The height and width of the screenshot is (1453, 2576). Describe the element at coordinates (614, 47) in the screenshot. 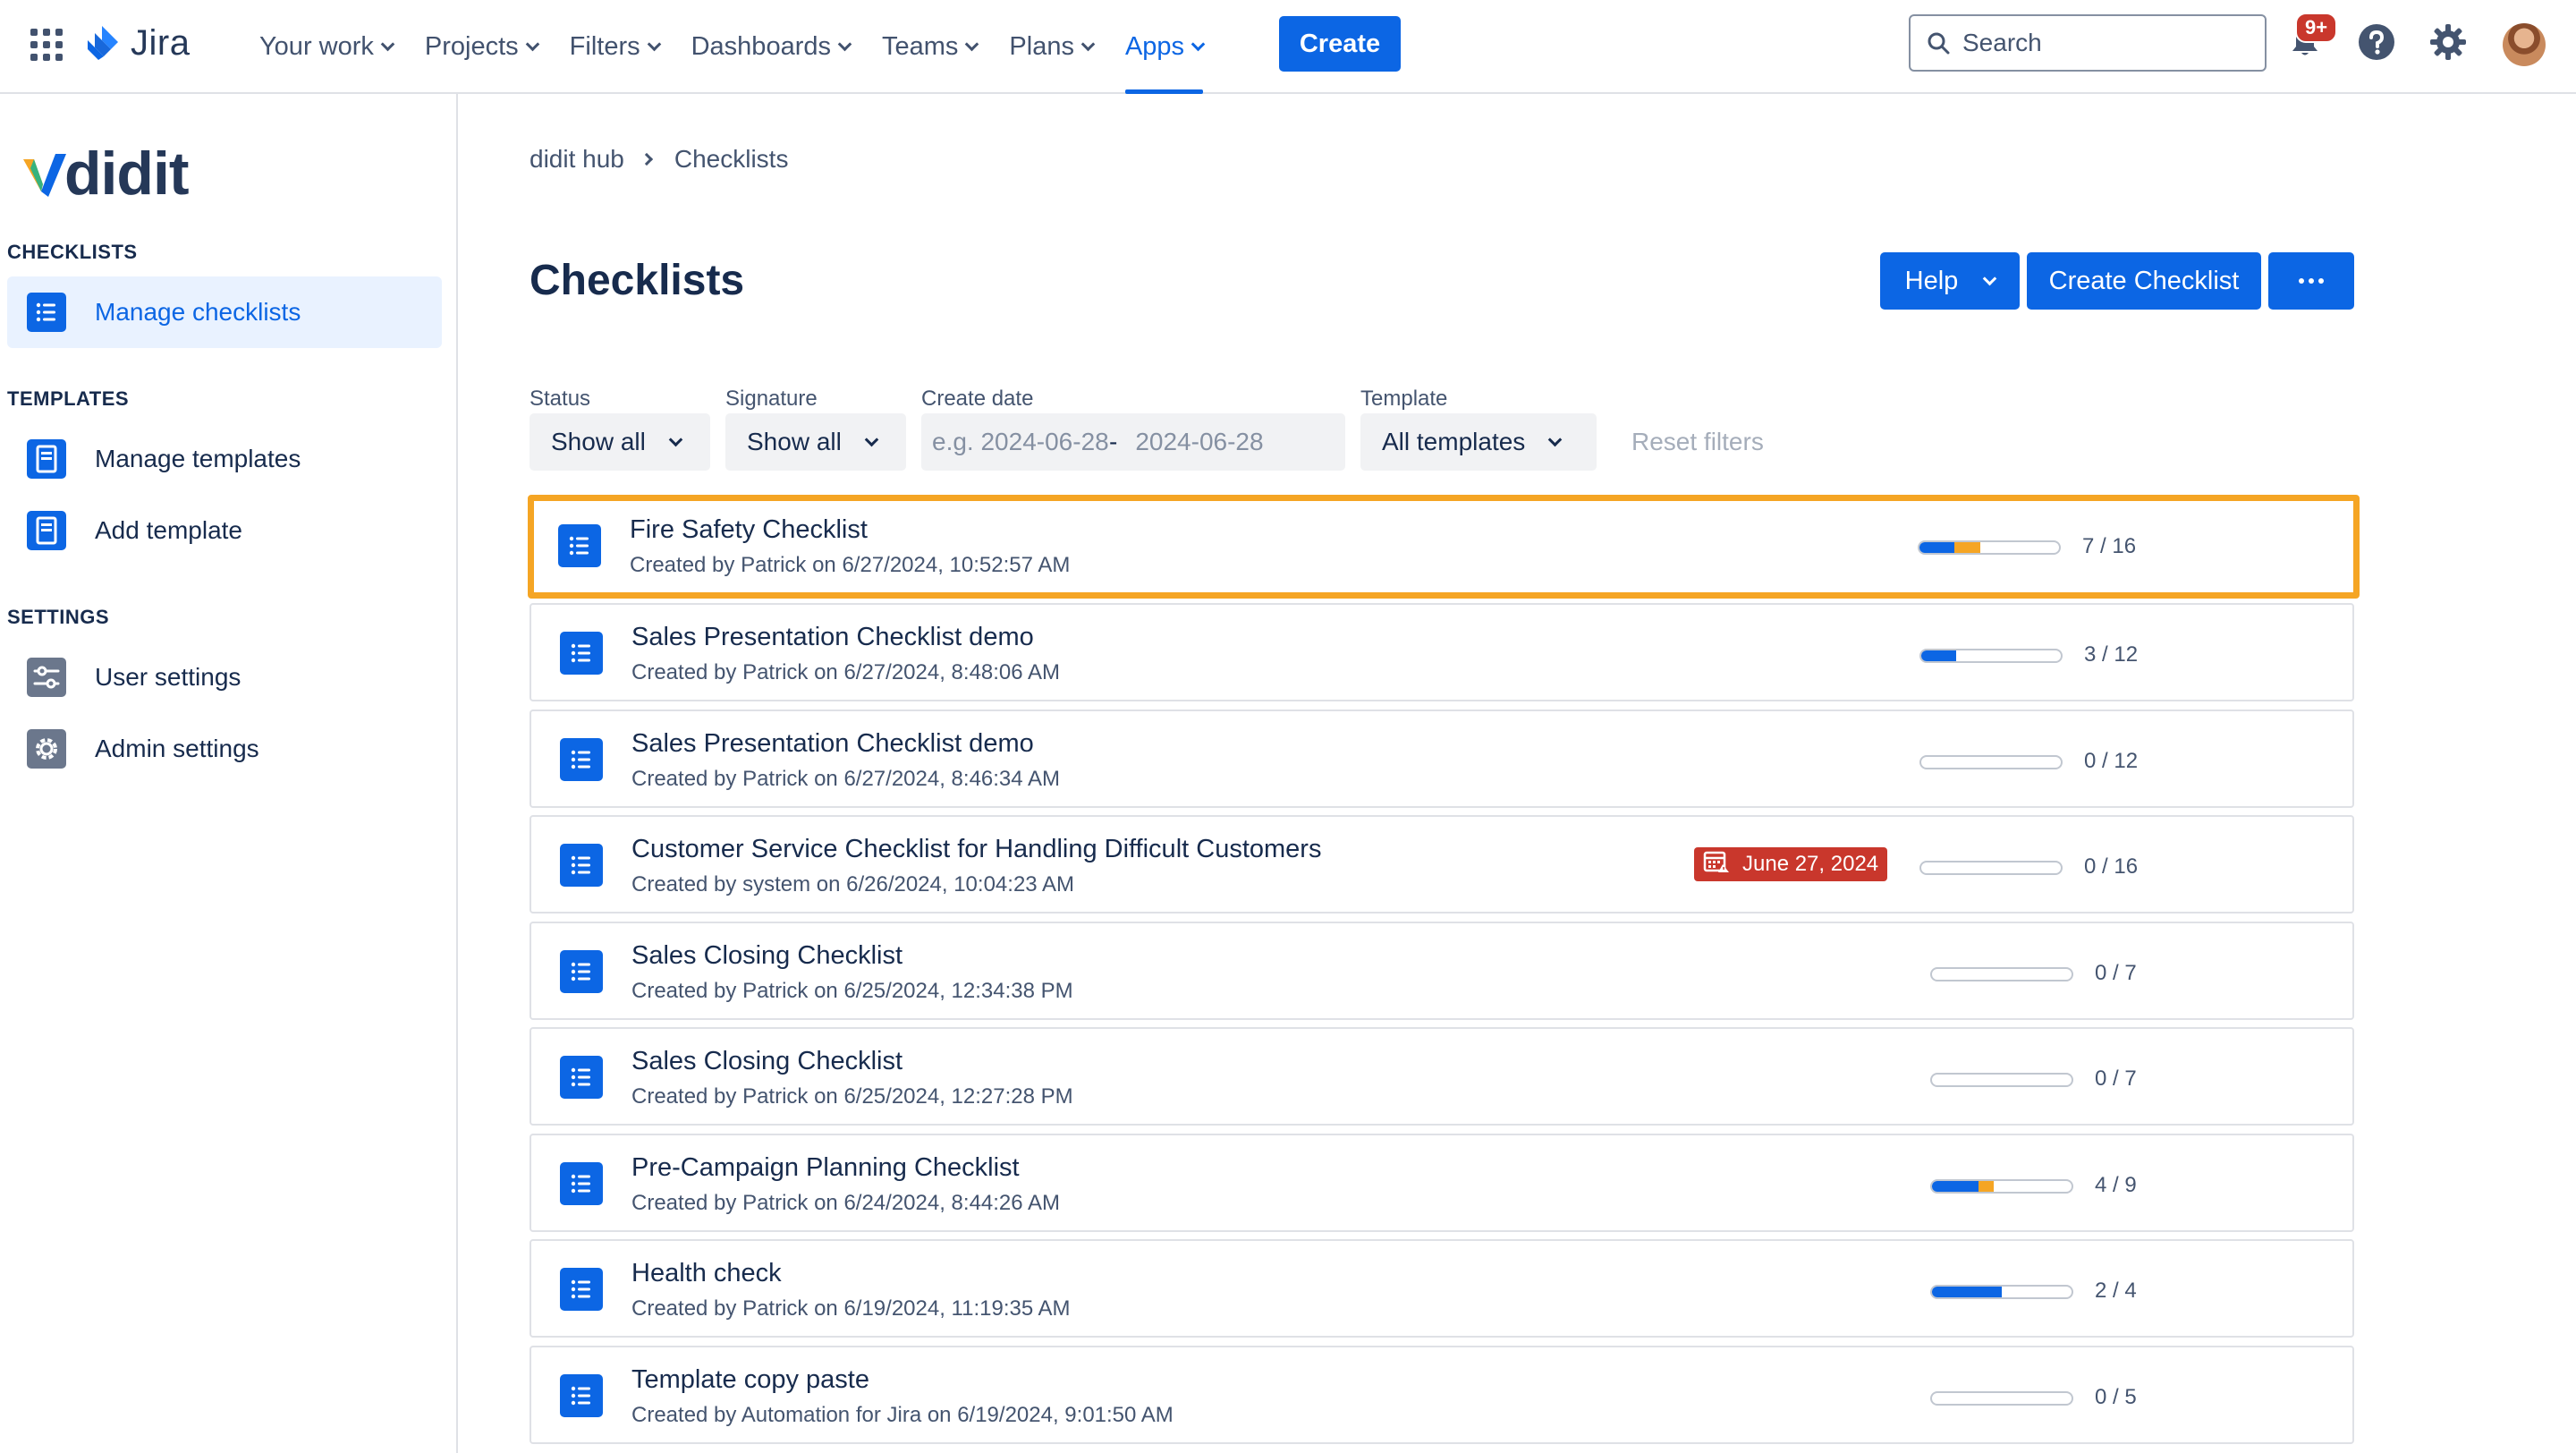

I see `nav-filters: Filters` at that location.